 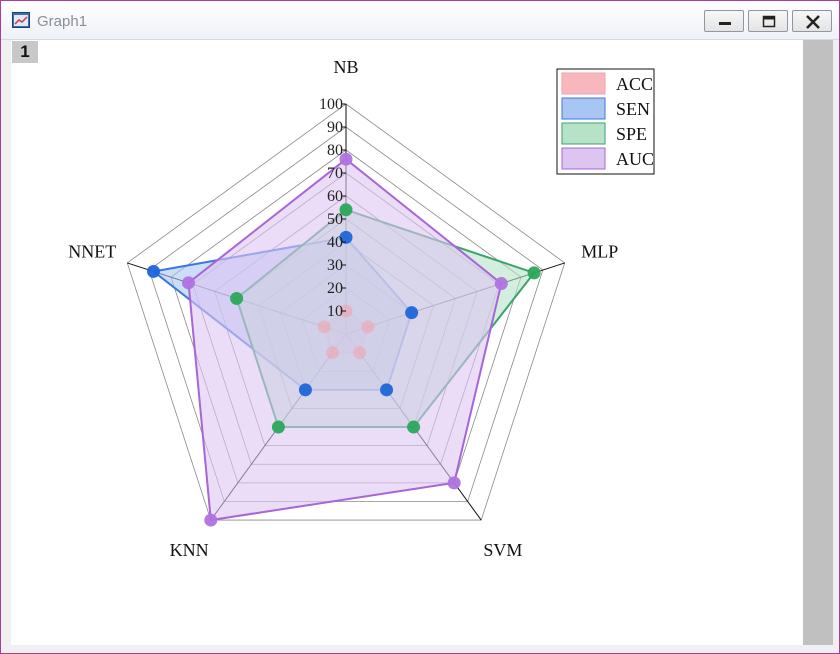 I want to click on axis-label-nb: NB, so click(x=345, y=67).